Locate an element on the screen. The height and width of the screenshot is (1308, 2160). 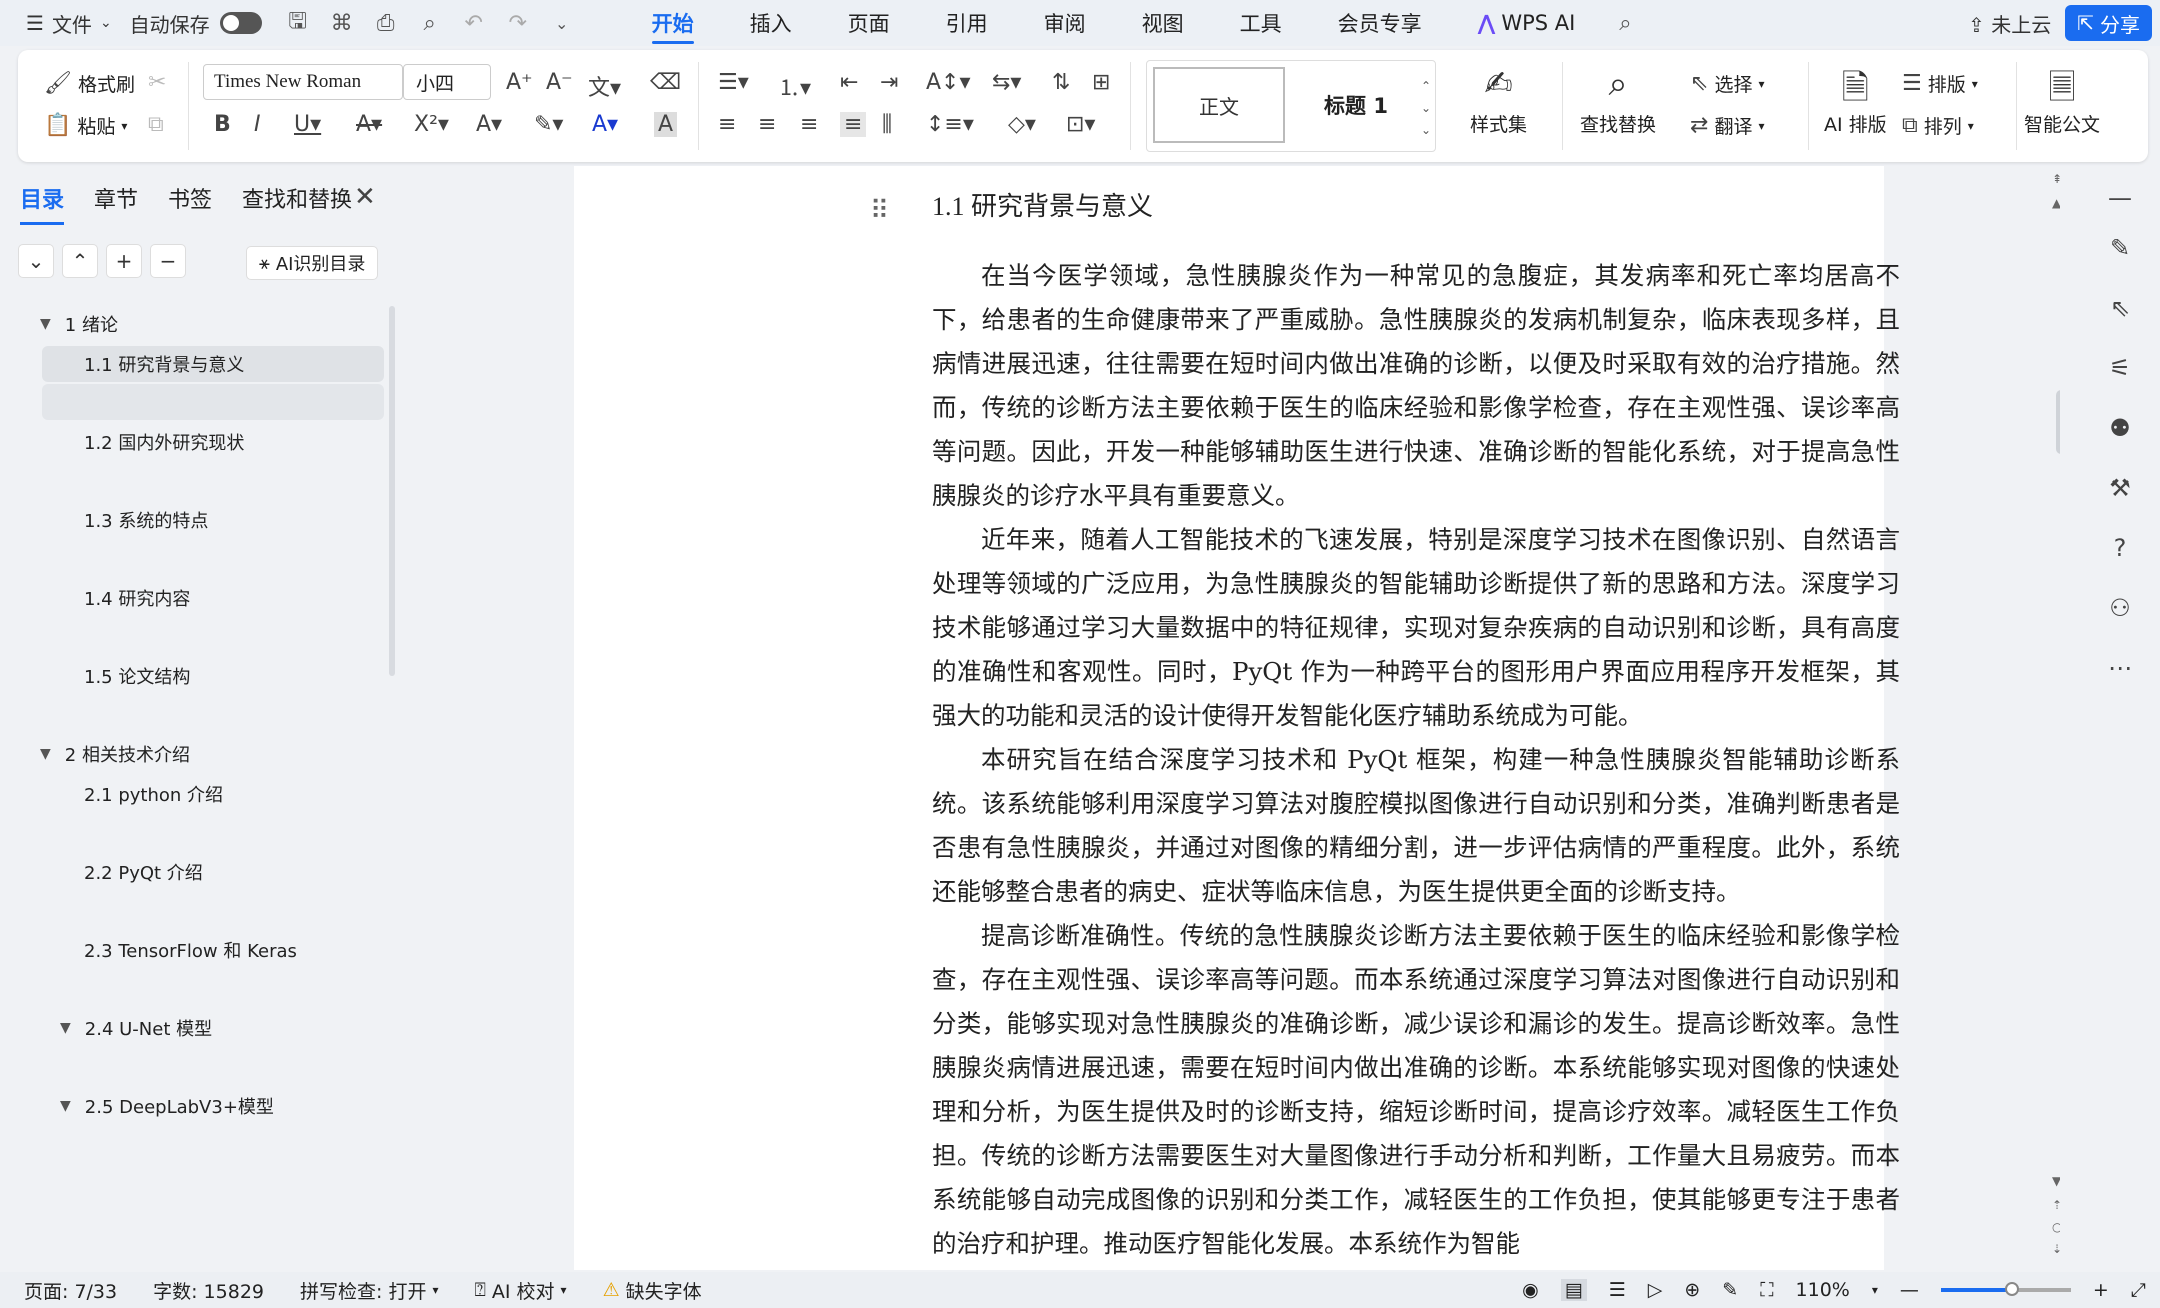
borders-icon: ⊡▾ is located at coordinates (1080, 124).